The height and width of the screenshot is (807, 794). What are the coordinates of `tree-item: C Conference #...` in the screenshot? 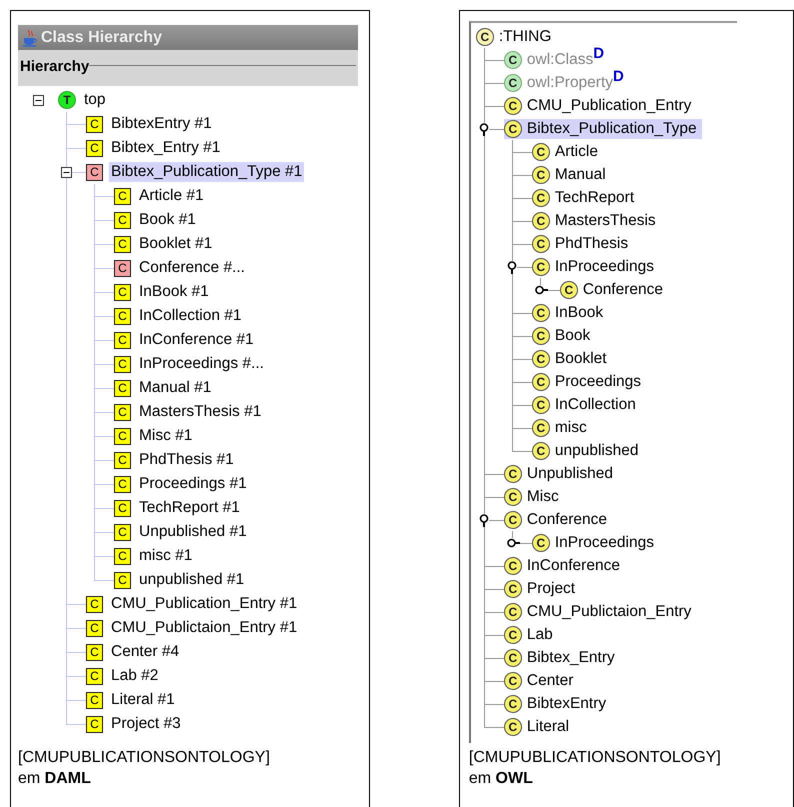 It's located at (182, 268).